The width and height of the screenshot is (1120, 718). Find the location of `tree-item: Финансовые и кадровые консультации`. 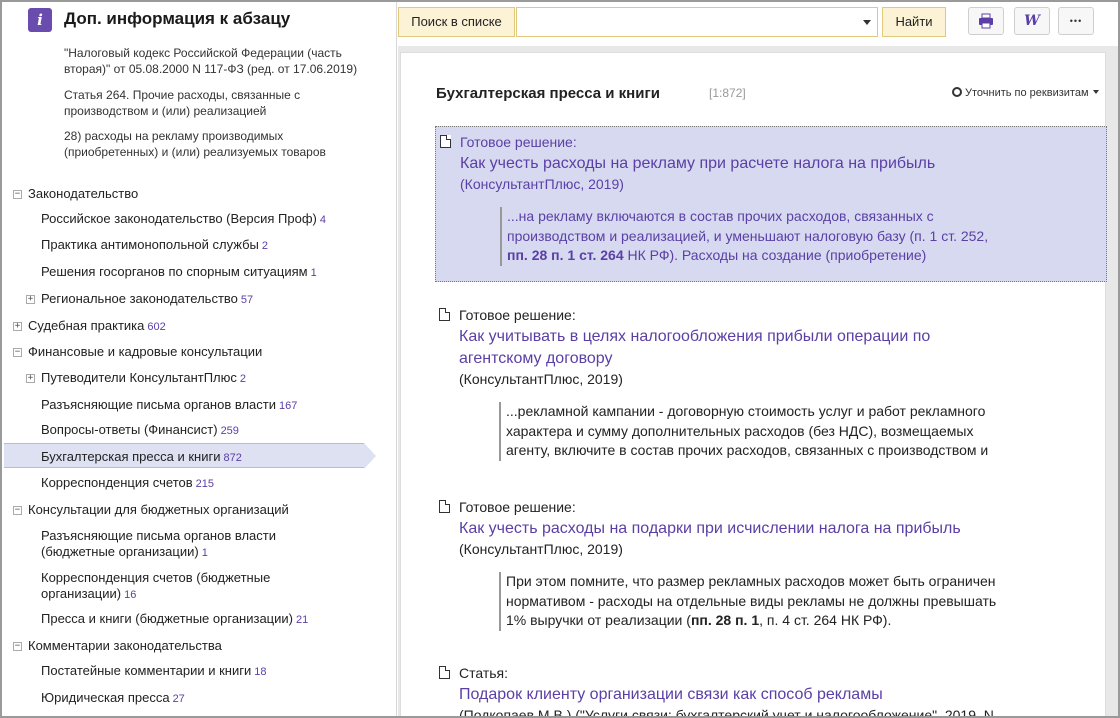

tree-item: Финансовые и кадровые консультации is located at coordinates (145, 352).